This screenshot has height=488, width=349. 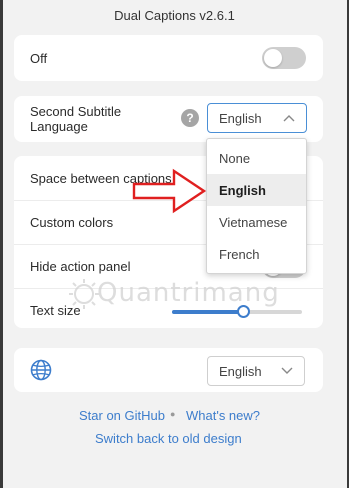 What do you see at coordinates (84, 294) in the screenshot?
I see `sun-logo-icon` at bounding box center [84, 294].